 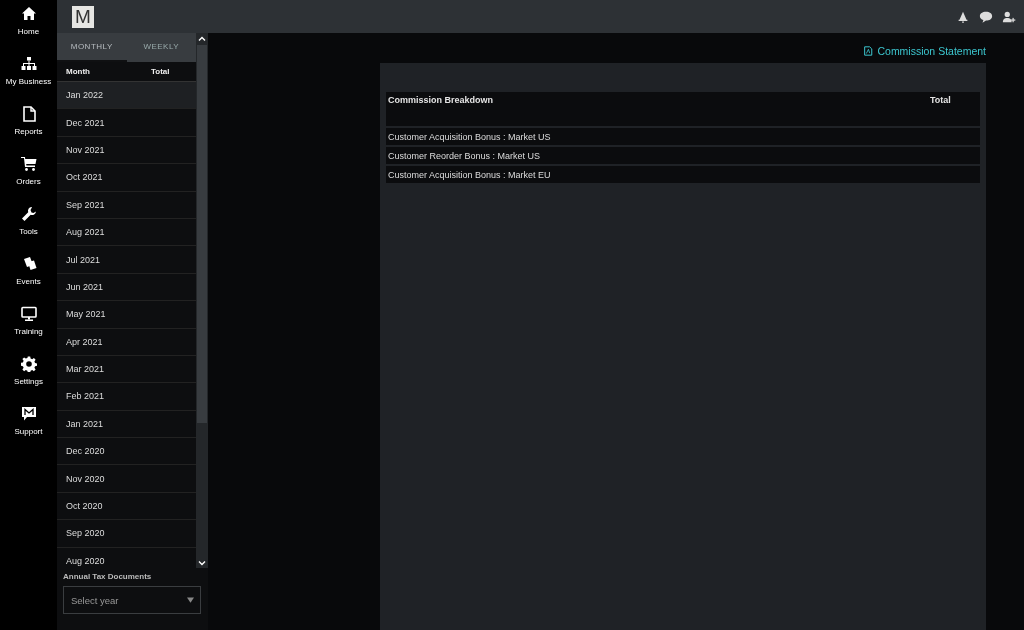 What do you see at coordinates (28, 381) in the screenshot?
I see `nav-item: Settings` at bounding box center [28, 381].